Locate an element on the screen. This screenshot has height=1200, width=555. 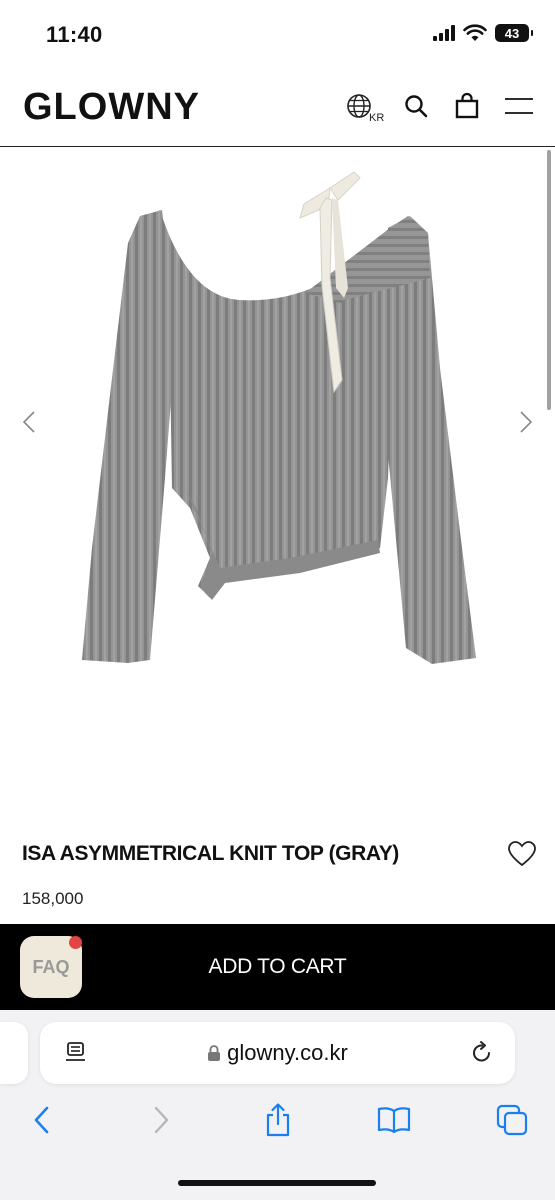
status-bar: 11:40 43 is located at coordinates (277, 35).